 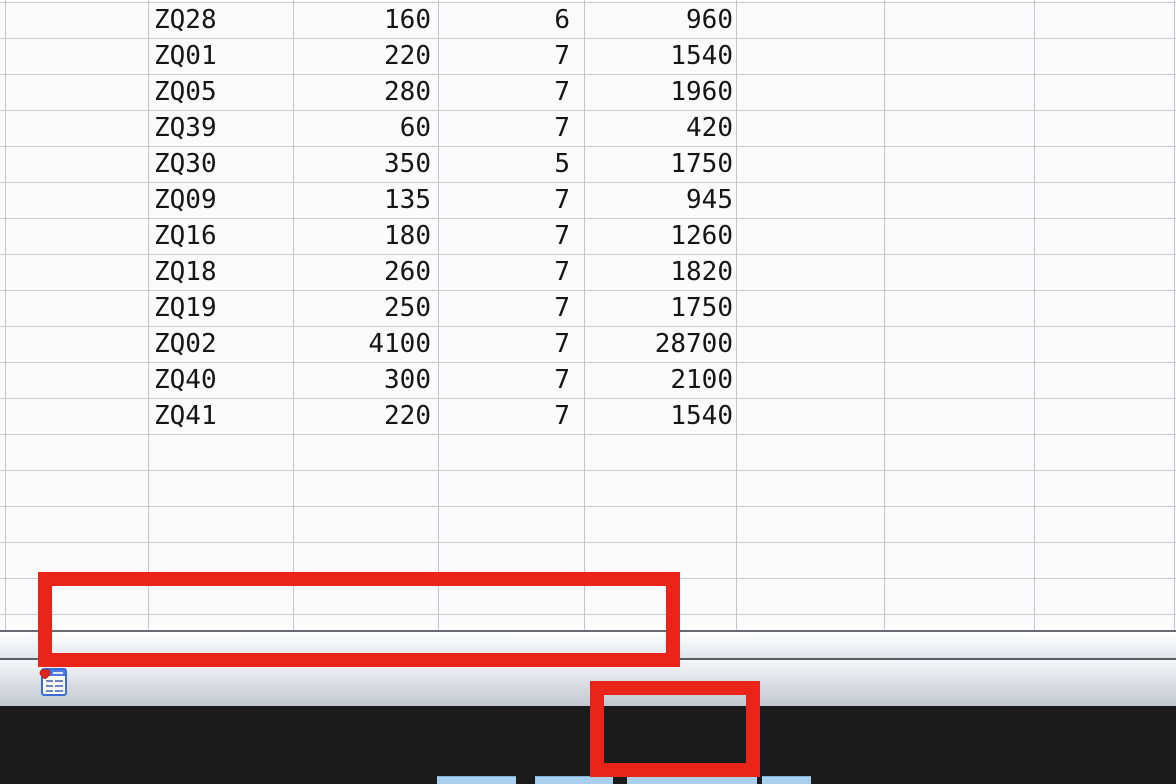 What do you see at coordinates (659, 272) in the screenshot?
I see `cell-total: 1820` at bounding box center [659, 272].